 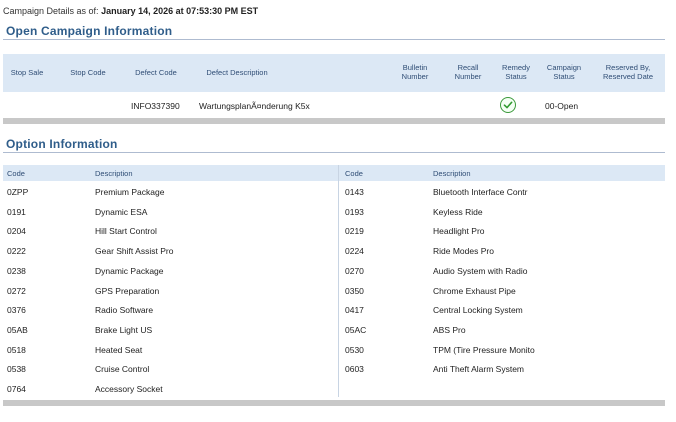 I want to click on open-campaign-title: Open Campaign Information, so click(x=89, y=31).